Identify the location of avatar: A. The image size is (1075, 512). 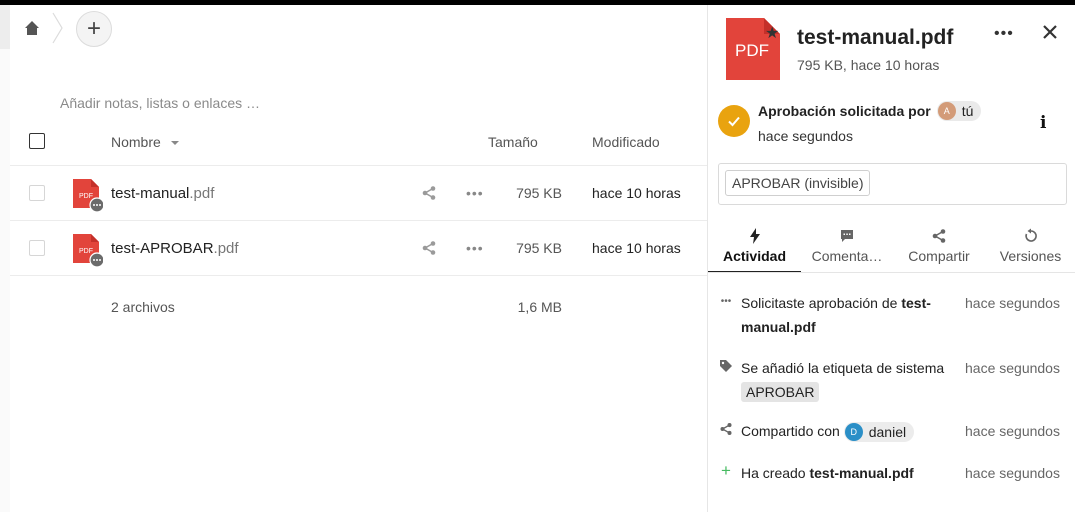
(946, 111).